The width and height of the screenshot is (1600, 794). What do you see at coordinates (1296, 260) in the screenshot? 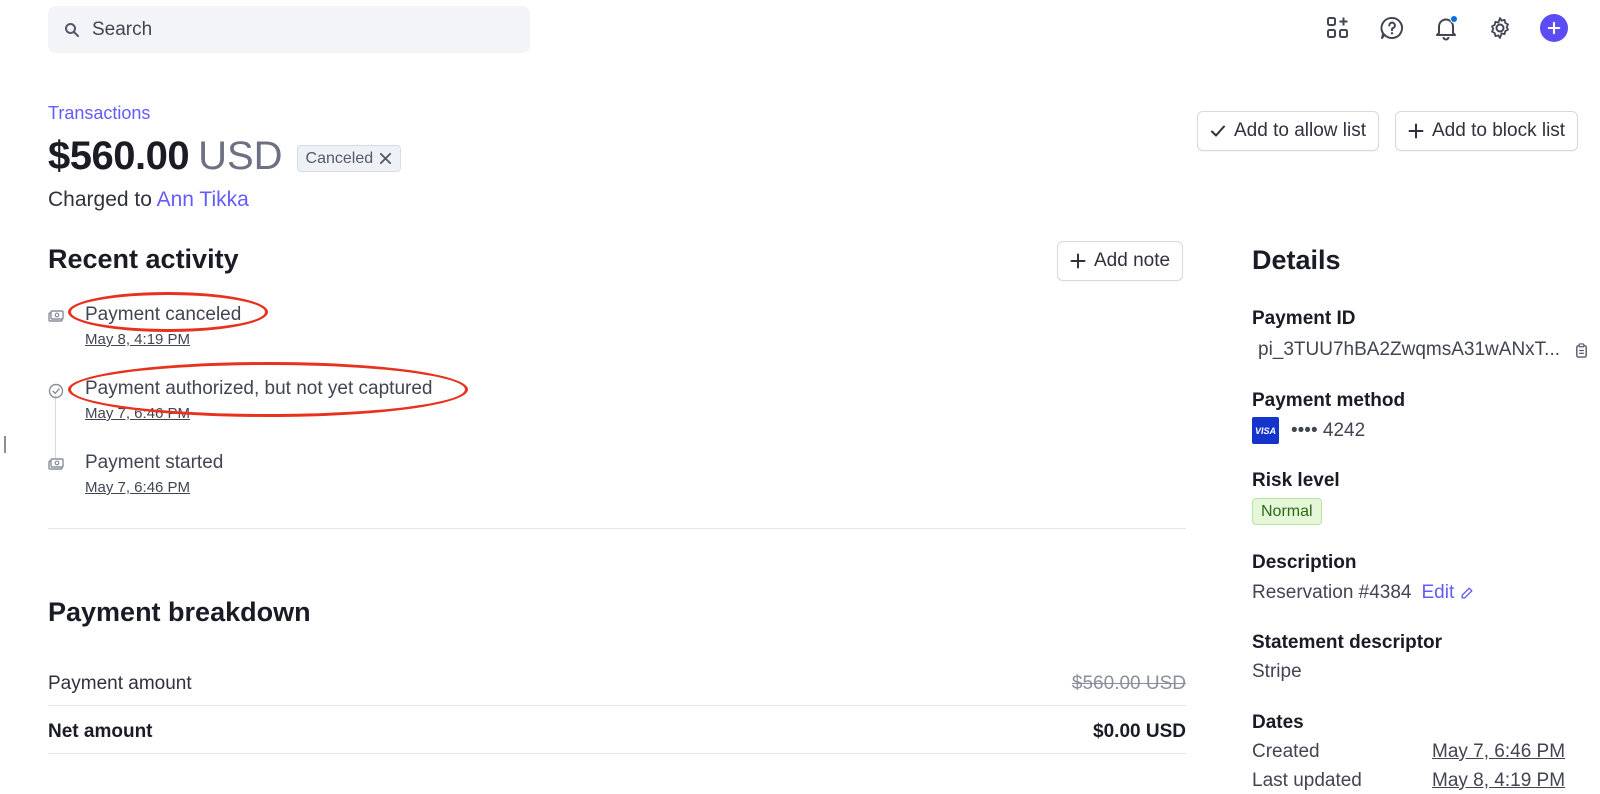
I see `details-heading: Details` at bounding box center [1296, 260].